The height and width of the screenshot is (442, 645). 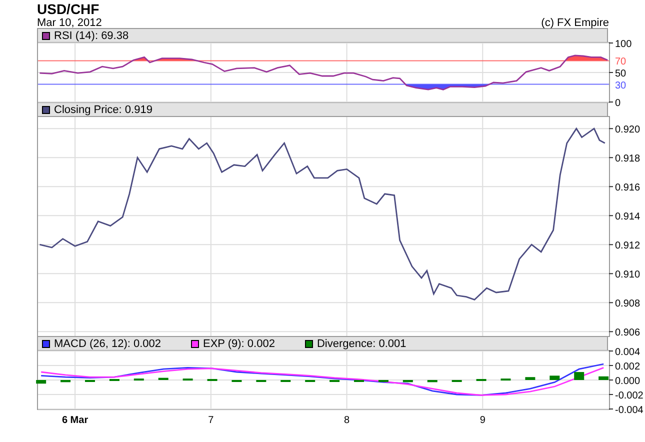 What do you see at coordinates (361, 344) in the screenshot?
I see `legend-label: Divergence: 0.001` at bounding box center [361, 344].